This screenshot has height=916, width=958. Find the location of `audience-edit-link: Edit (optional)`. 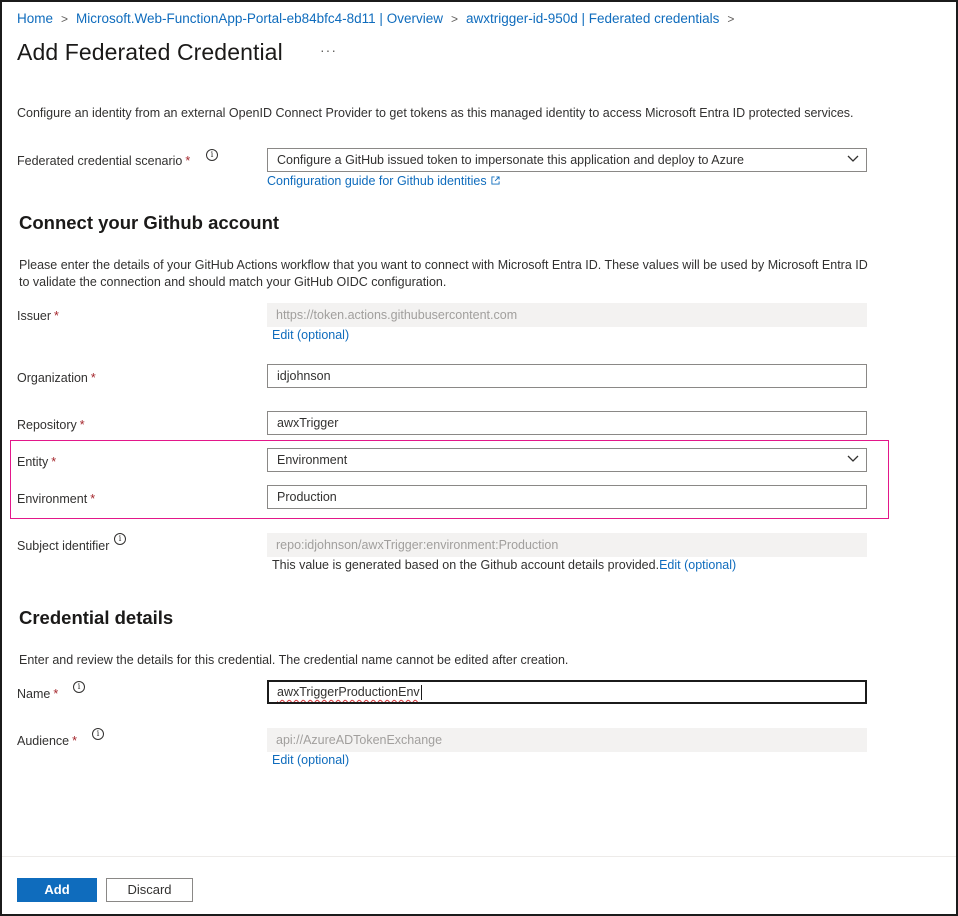

audience-edit-link: Edit (optional) is located at coordinates (310, 760).